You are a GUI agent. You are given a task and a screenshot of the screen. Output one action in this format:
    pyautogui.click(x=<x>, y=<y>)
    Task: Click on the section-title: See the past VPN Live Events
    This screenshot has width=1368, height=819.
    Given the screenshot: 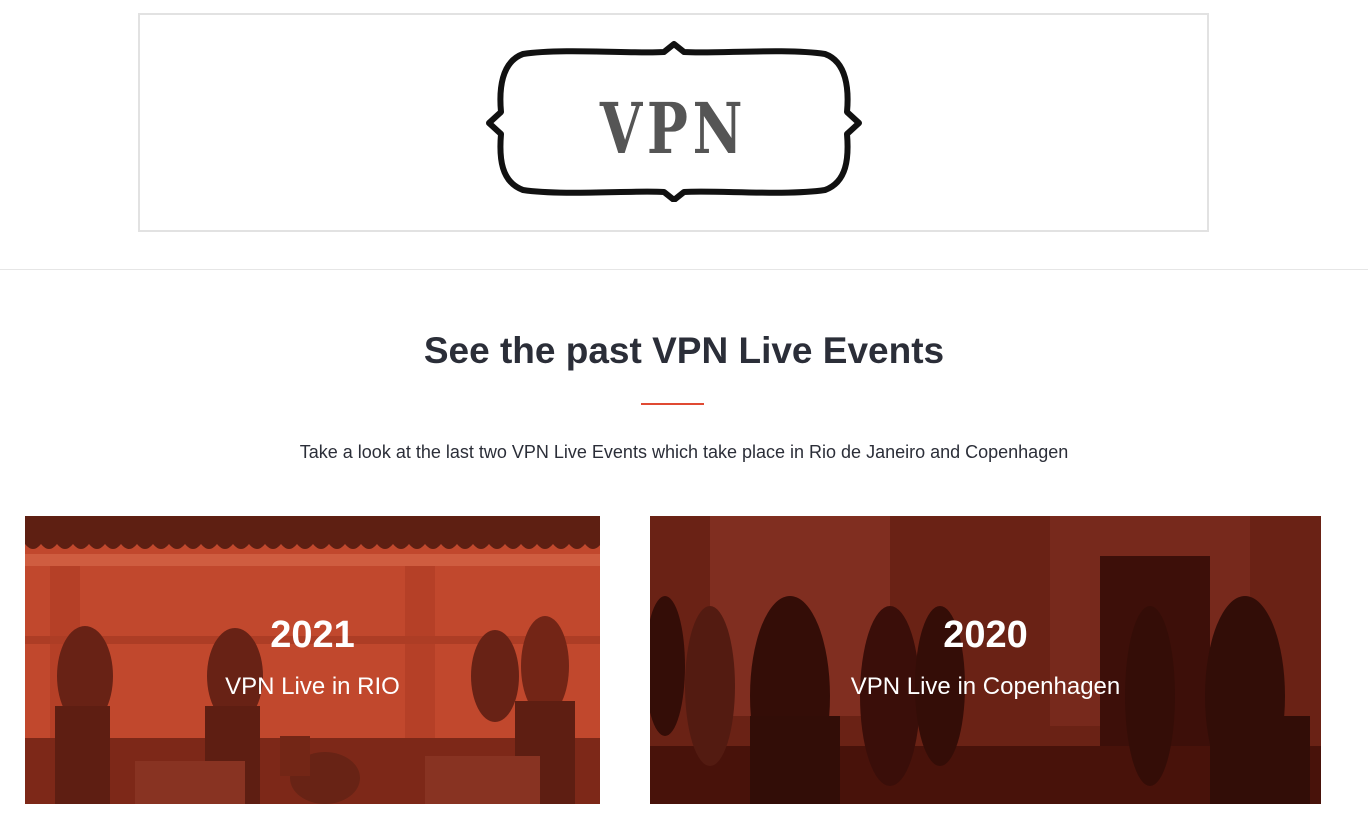 What is the action you would take?
    pyautogui.click(x=684, y=350)
    